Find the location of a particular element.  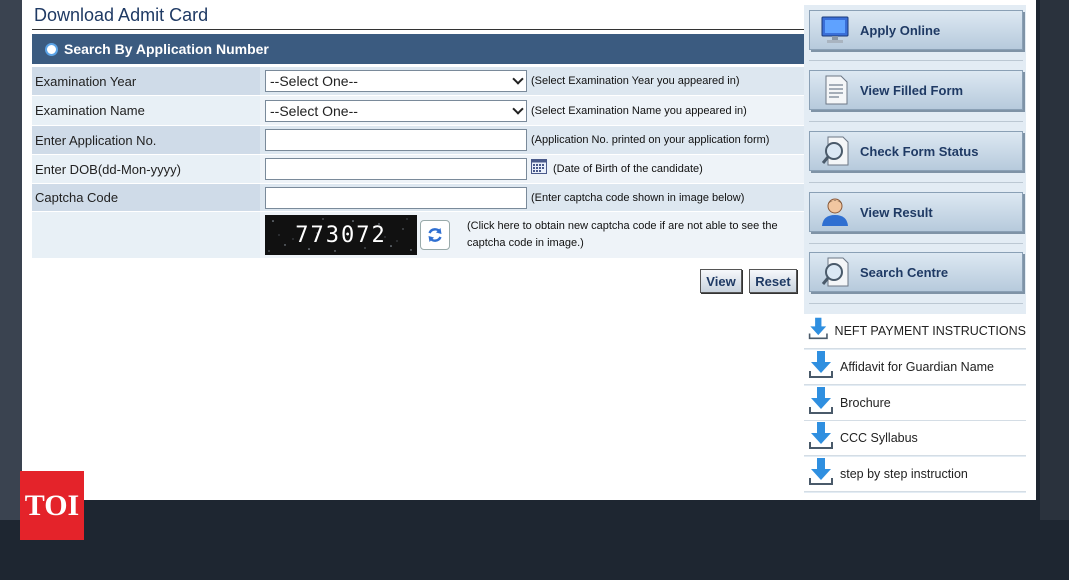

toi-logo: TOI is located at coordinates (52, 505).